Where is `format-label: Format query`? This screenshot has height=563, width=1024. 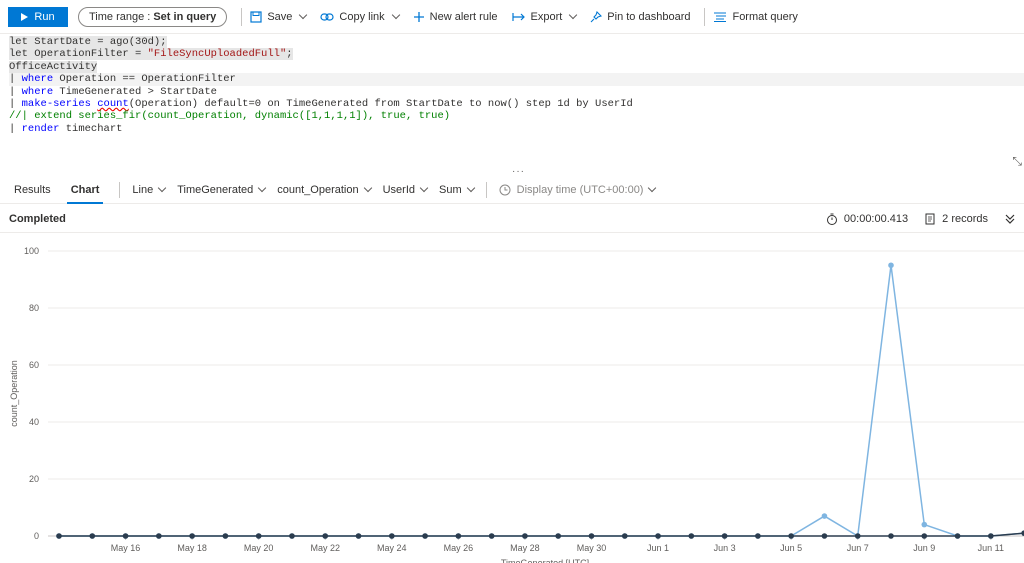 format-label: Format query is located at coordinates (765, 16).